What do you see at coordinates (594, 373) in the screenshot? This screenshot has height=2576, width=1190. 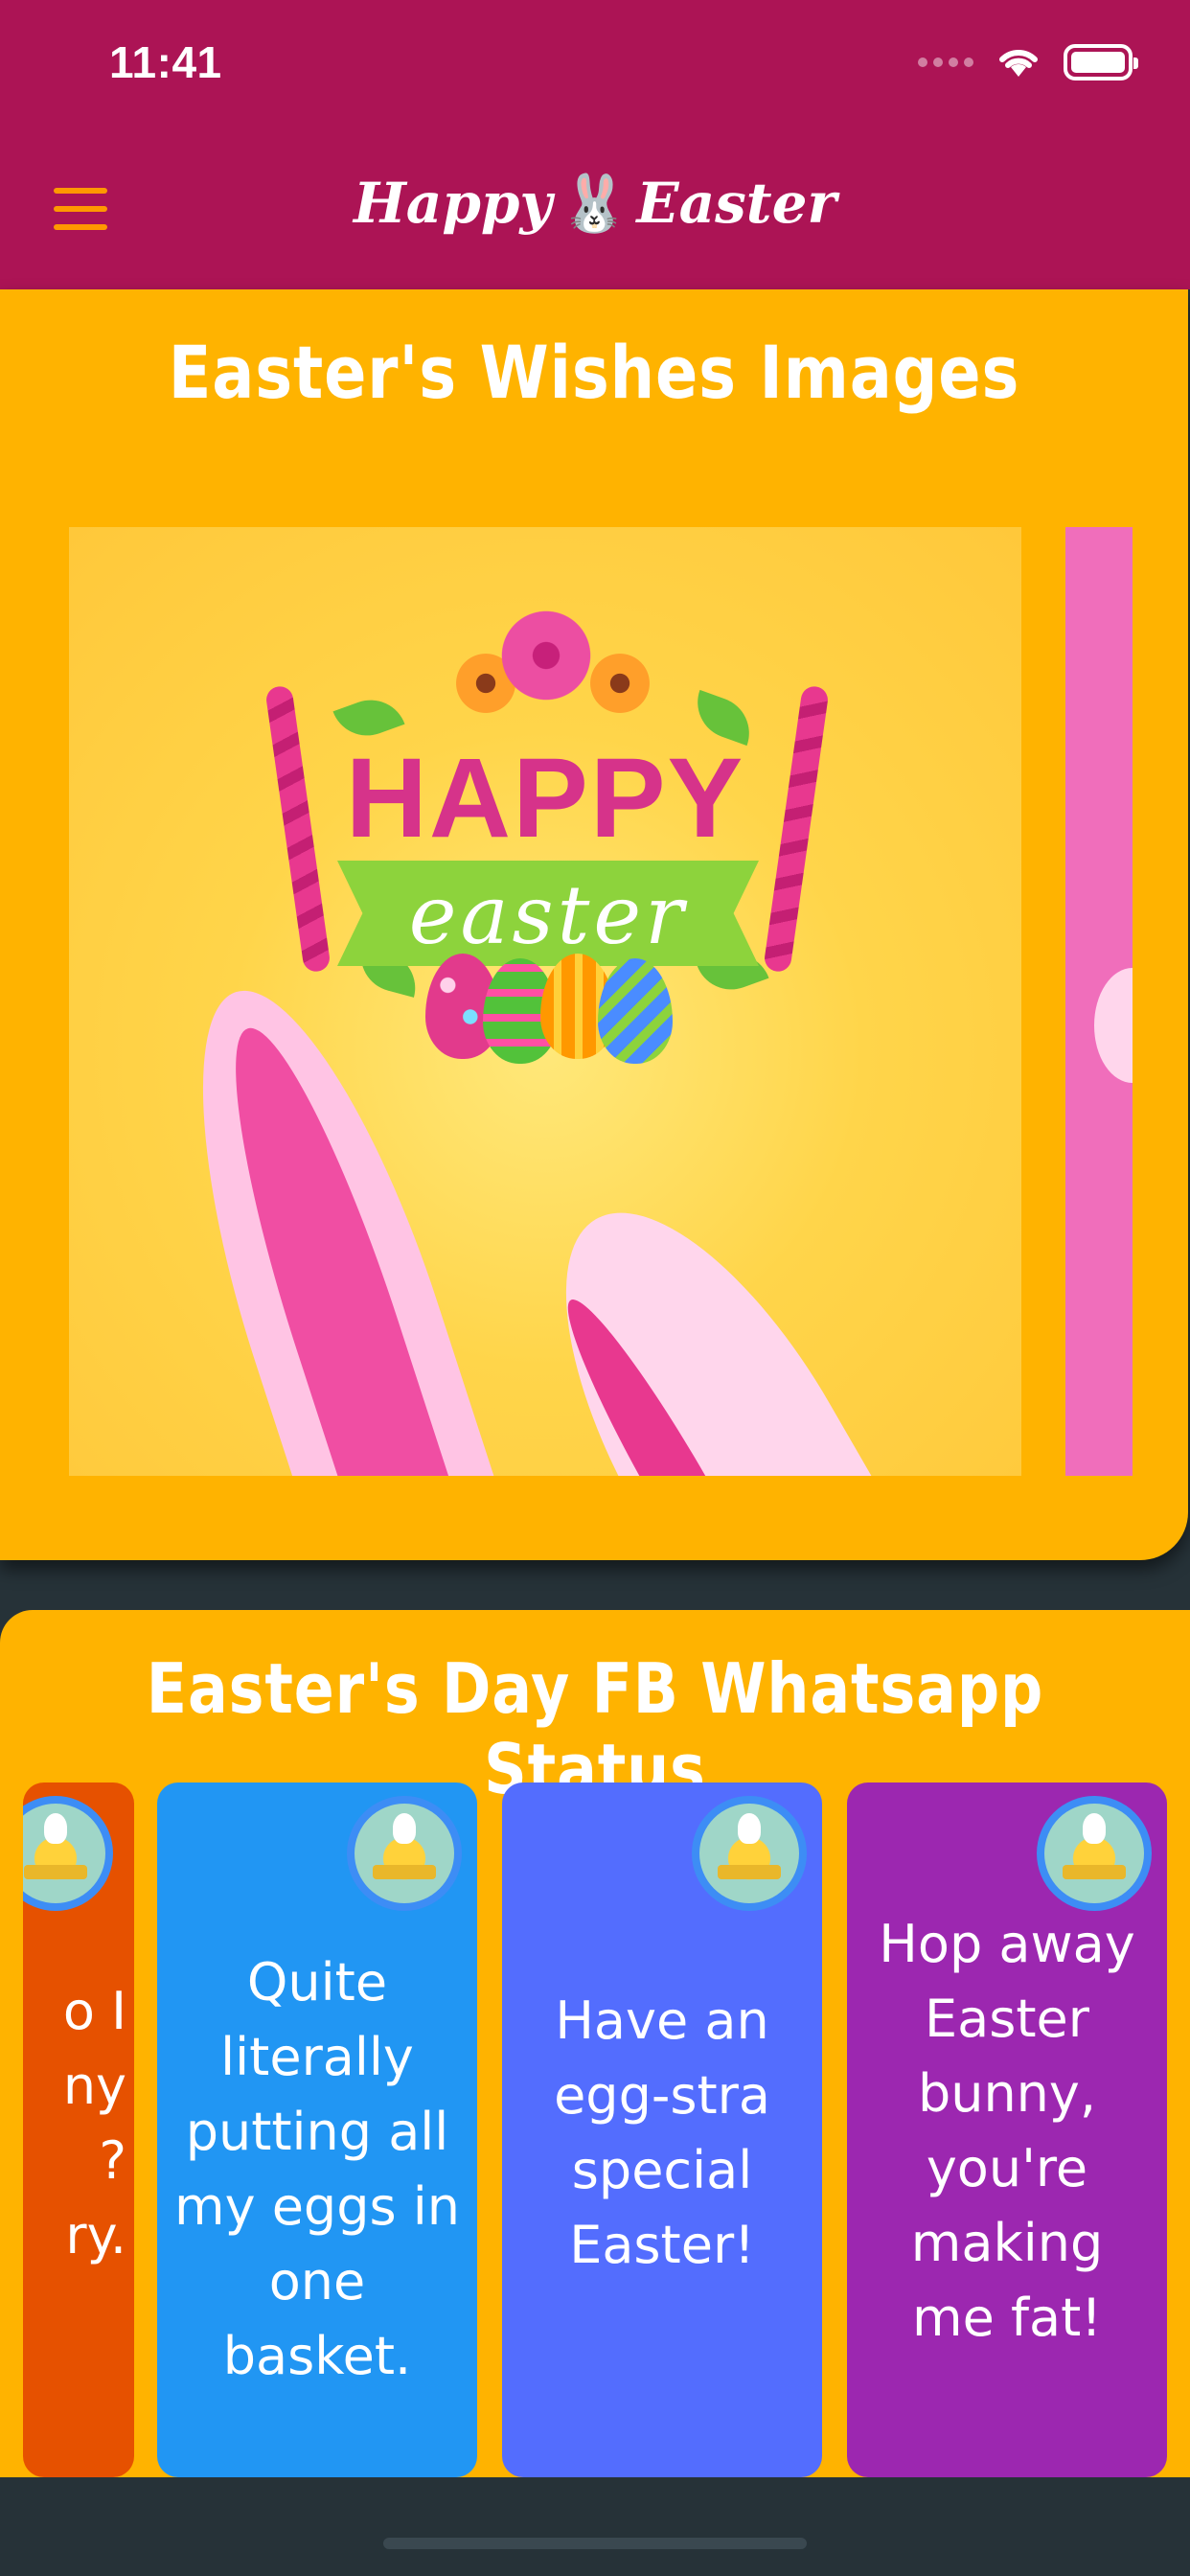 I see `wishes-section-title: Easter's Wishes Images` at bounding box center [594, 373].